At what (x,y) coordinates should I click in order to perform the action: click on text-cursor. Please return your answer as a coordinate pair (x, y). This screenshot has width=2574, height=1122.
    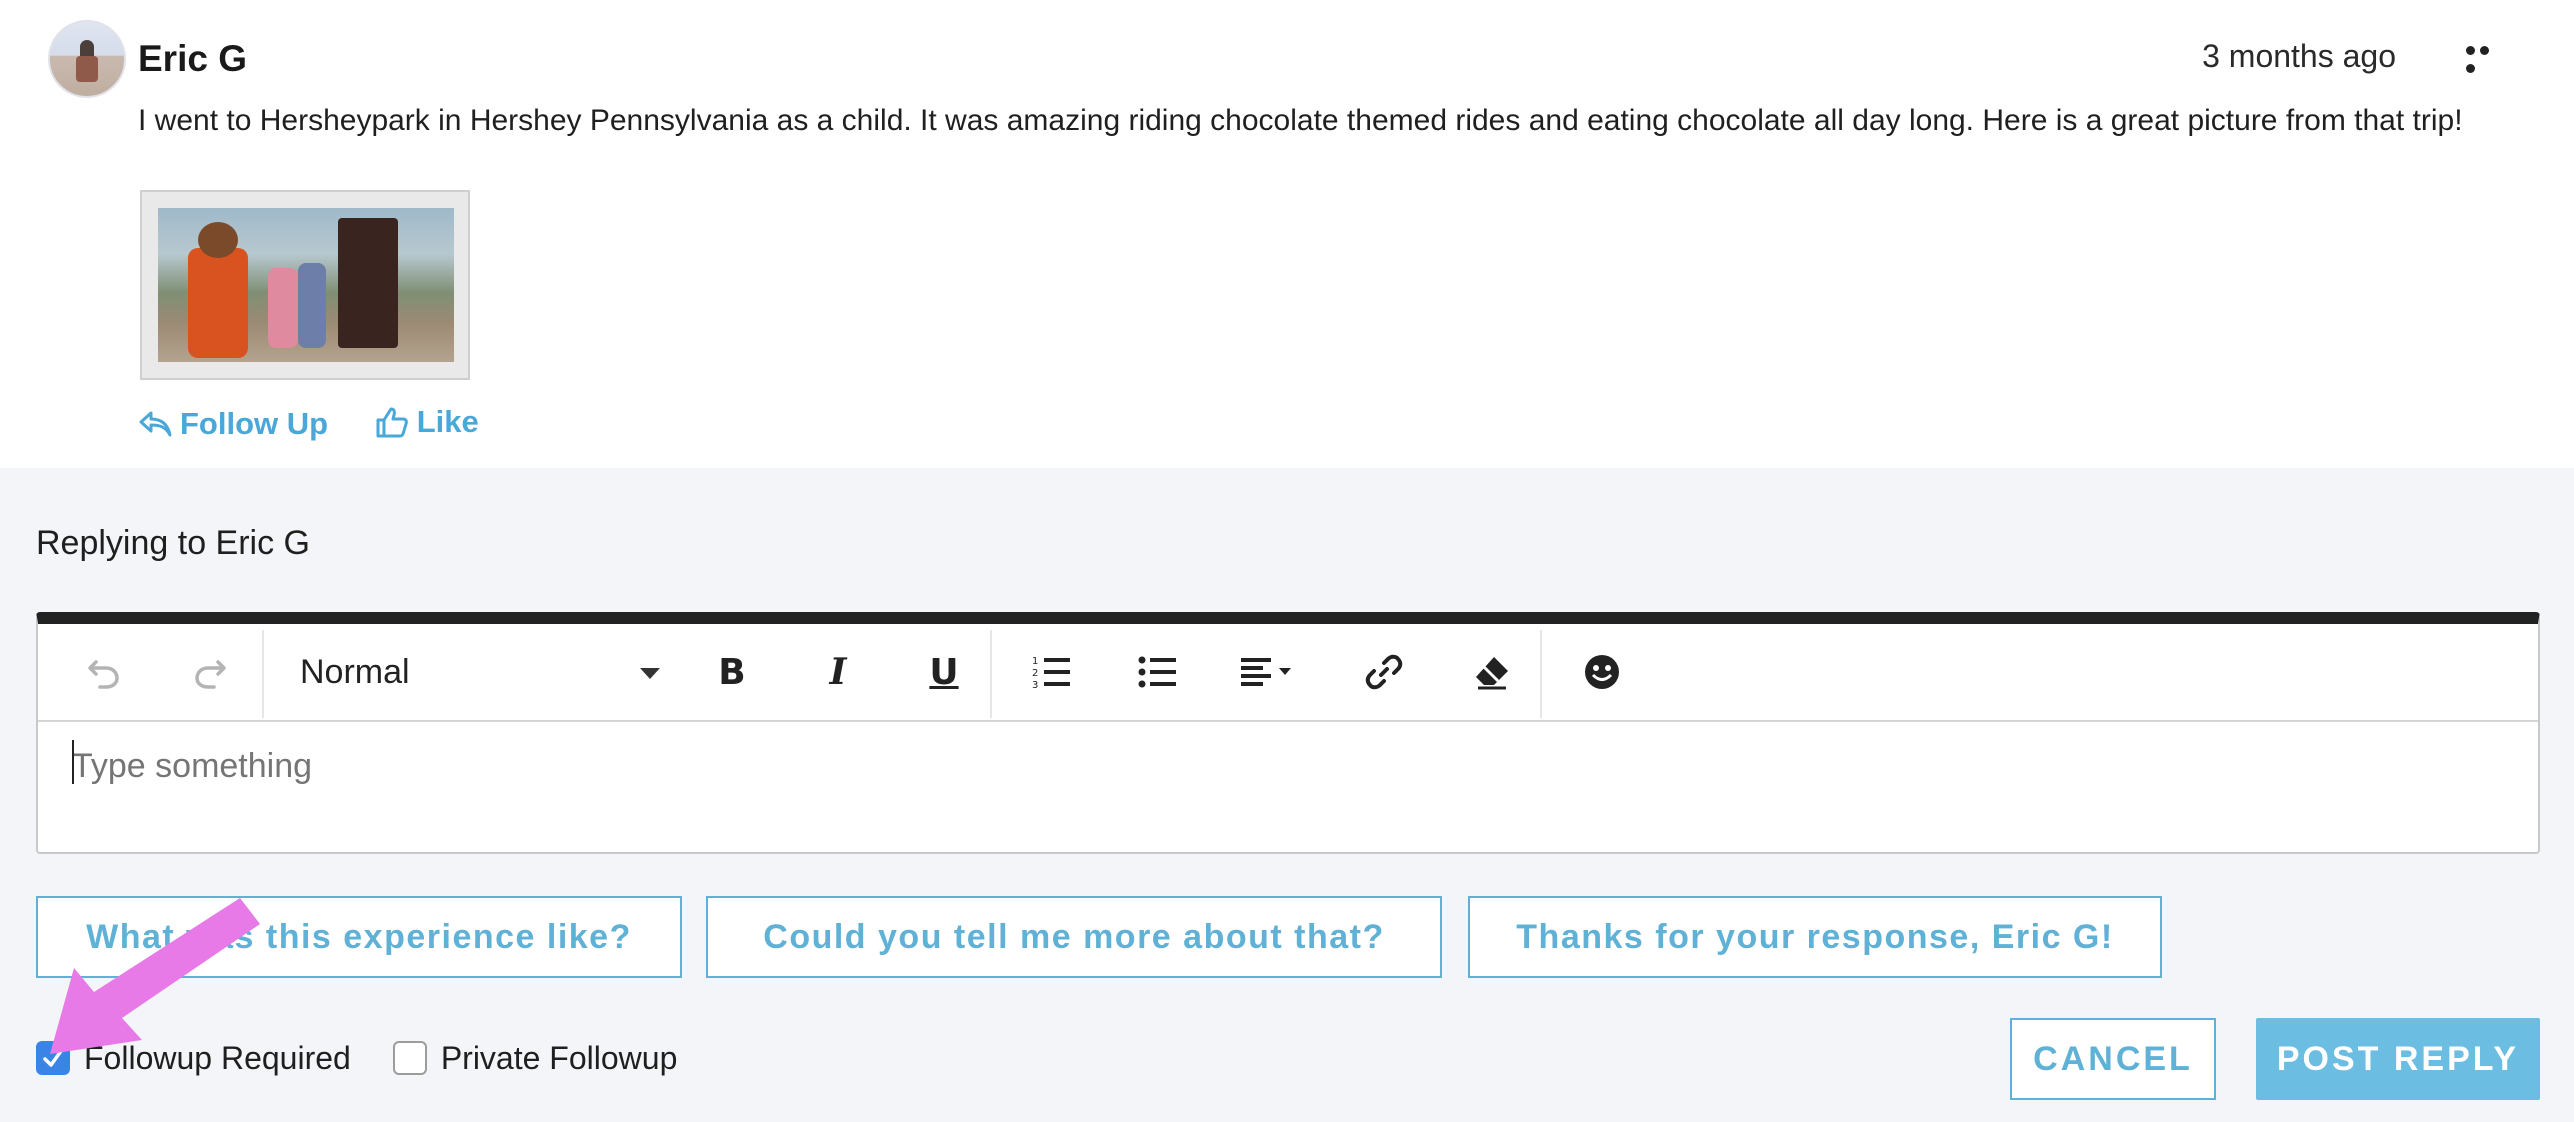
    Looking at the image, I should click on (73, 762).